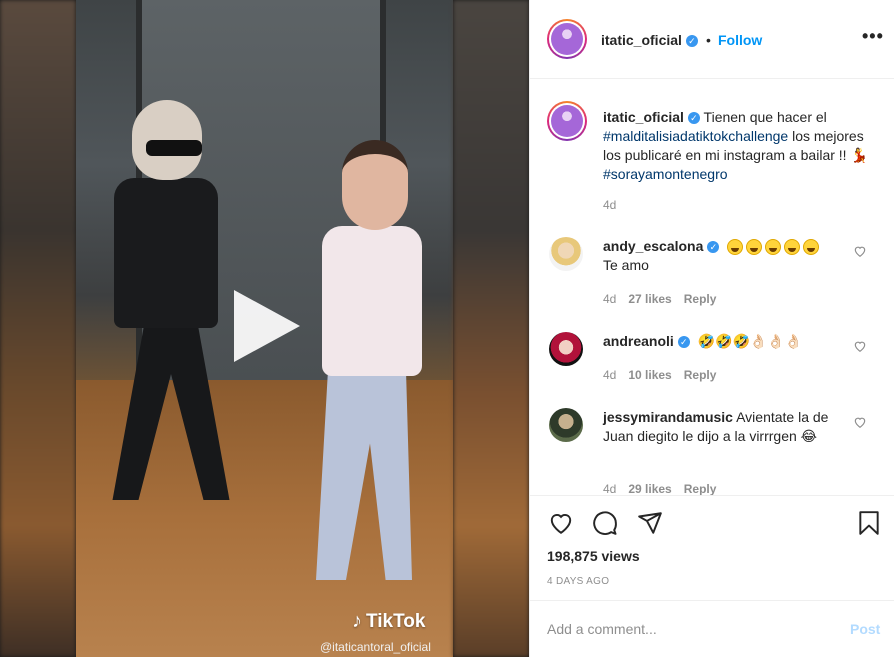 This screenshot has height=657, width=894. What do you see at coordinates (593, 556) in the screenshot?
I see `views-count: 198,875 views` at bounding box center [593, 556].